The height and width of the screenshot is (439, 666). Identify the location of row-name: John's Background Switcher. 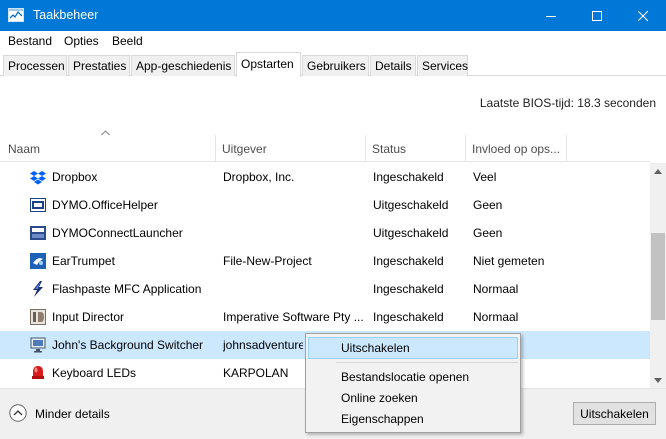
(128, 345).